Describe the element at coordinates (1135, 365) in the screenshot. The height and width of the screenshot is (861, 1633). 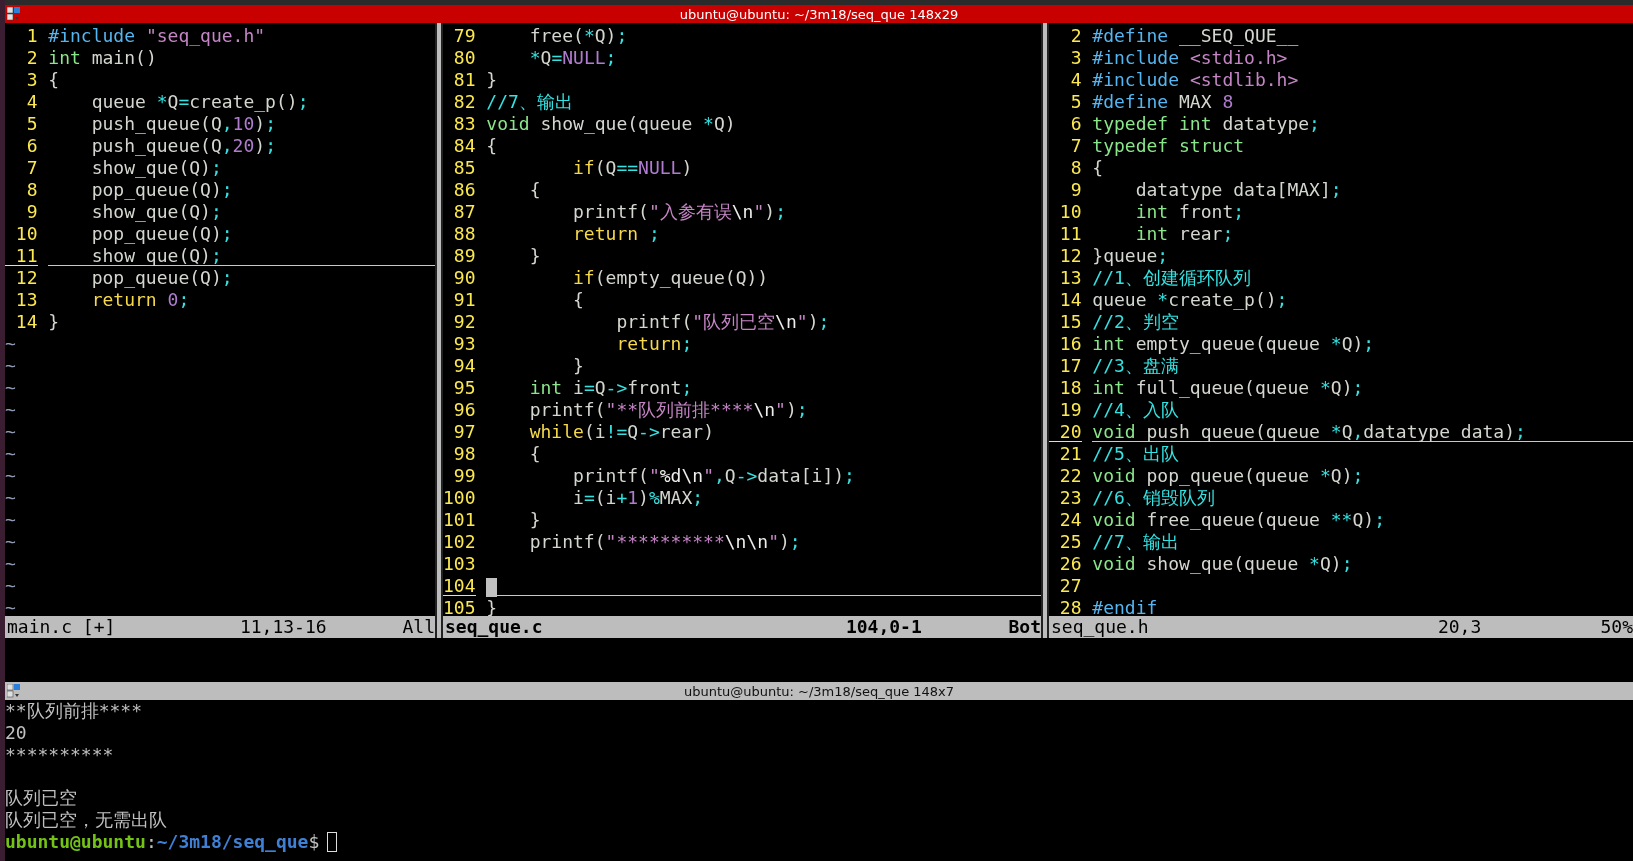
I see `code-line: //3、盘满` at that location.